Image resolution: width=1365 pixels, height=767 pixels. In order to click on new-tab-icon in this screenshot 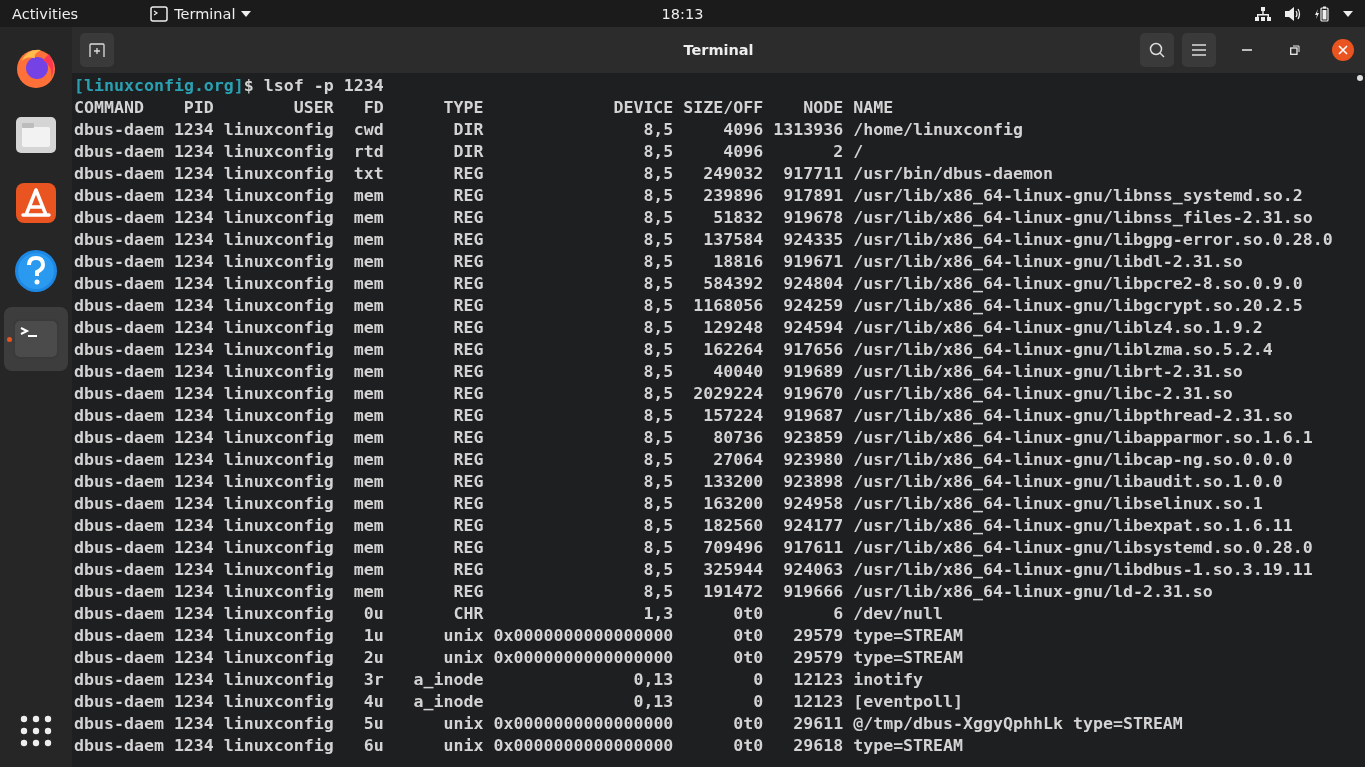, I will do `click(97, 50)`.